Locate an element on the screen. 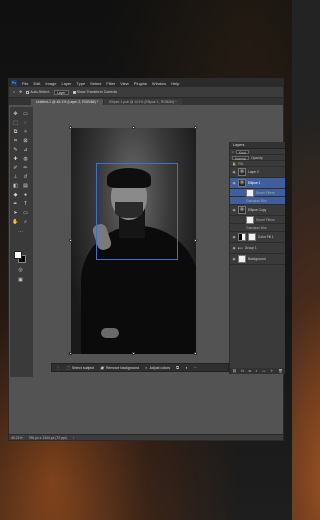 This screenshot has height=520, width=320. lock-icon: 🔒 is located at coordinates (234, 164).